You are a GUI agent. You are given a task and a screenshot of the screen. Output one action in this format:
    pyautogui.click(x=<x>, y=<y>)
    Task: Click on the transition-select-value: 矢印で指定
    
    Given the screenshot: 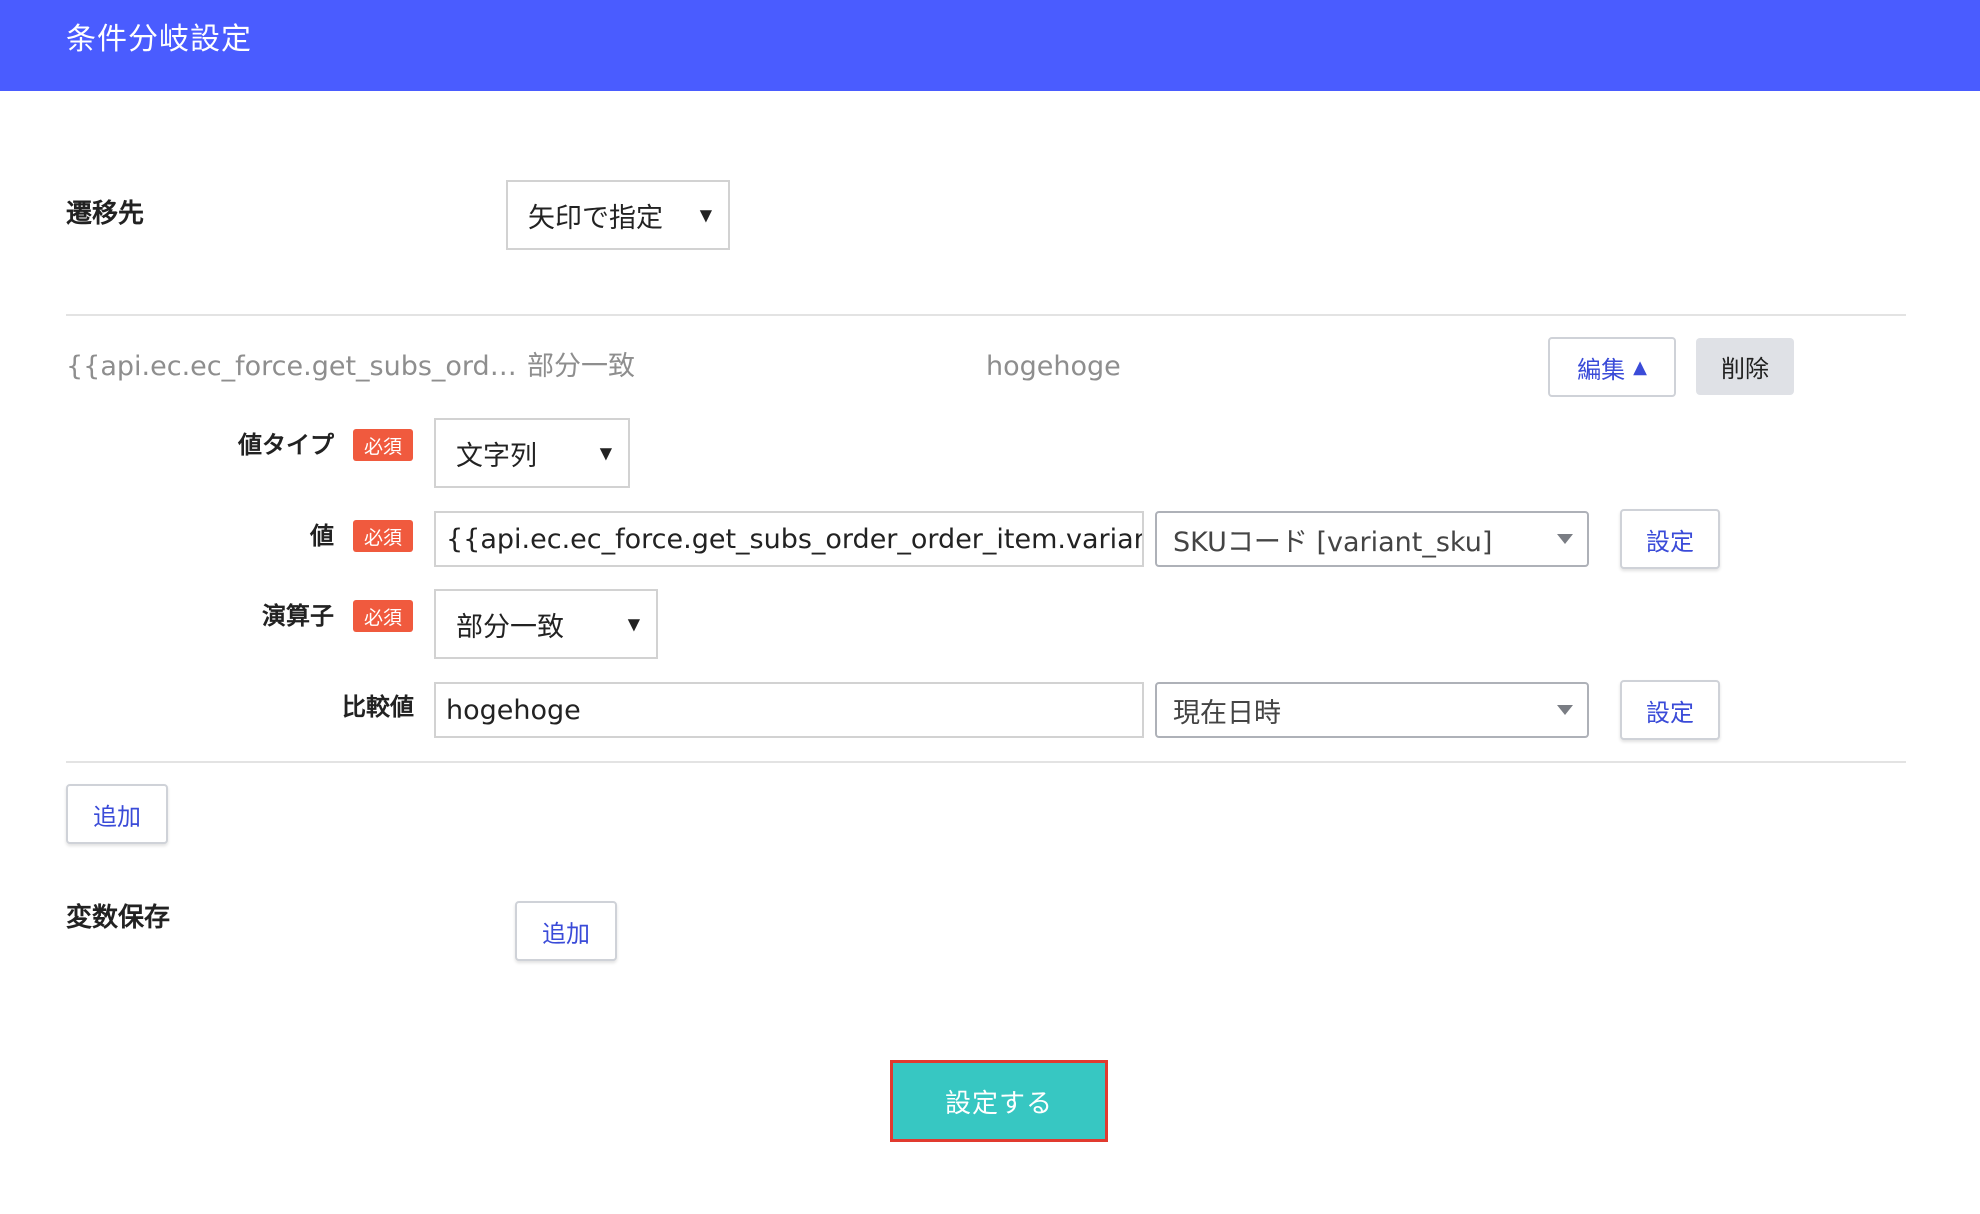 What is the action you would take?
    pyautogui.click(x=595, y=218)
    